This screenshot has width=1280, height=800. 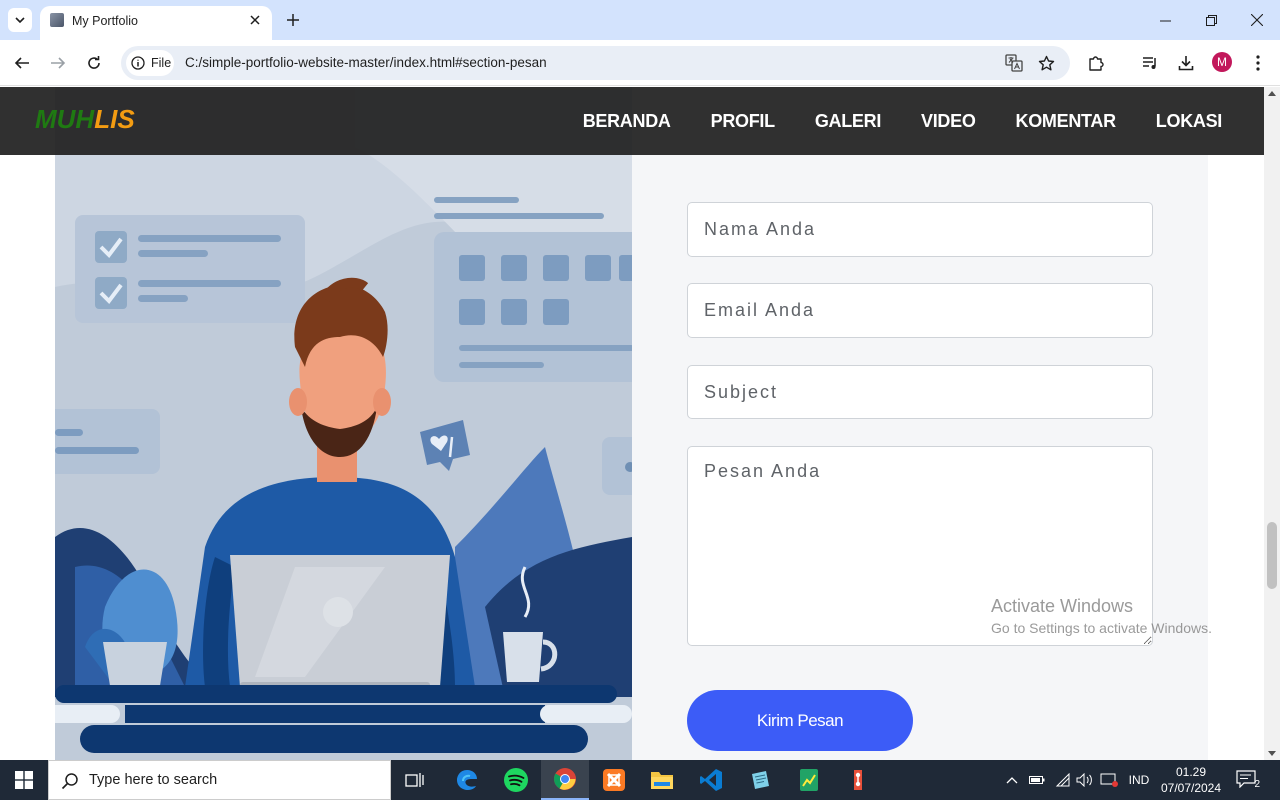 What do you see at coordinates (920, 229) in the screenshot?
I see `name-input` at bounding box center [920, 229].